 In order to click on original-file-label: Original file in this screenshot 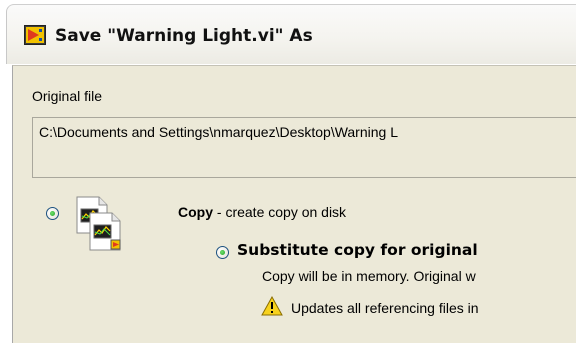, I will do `click(67, 96)`.